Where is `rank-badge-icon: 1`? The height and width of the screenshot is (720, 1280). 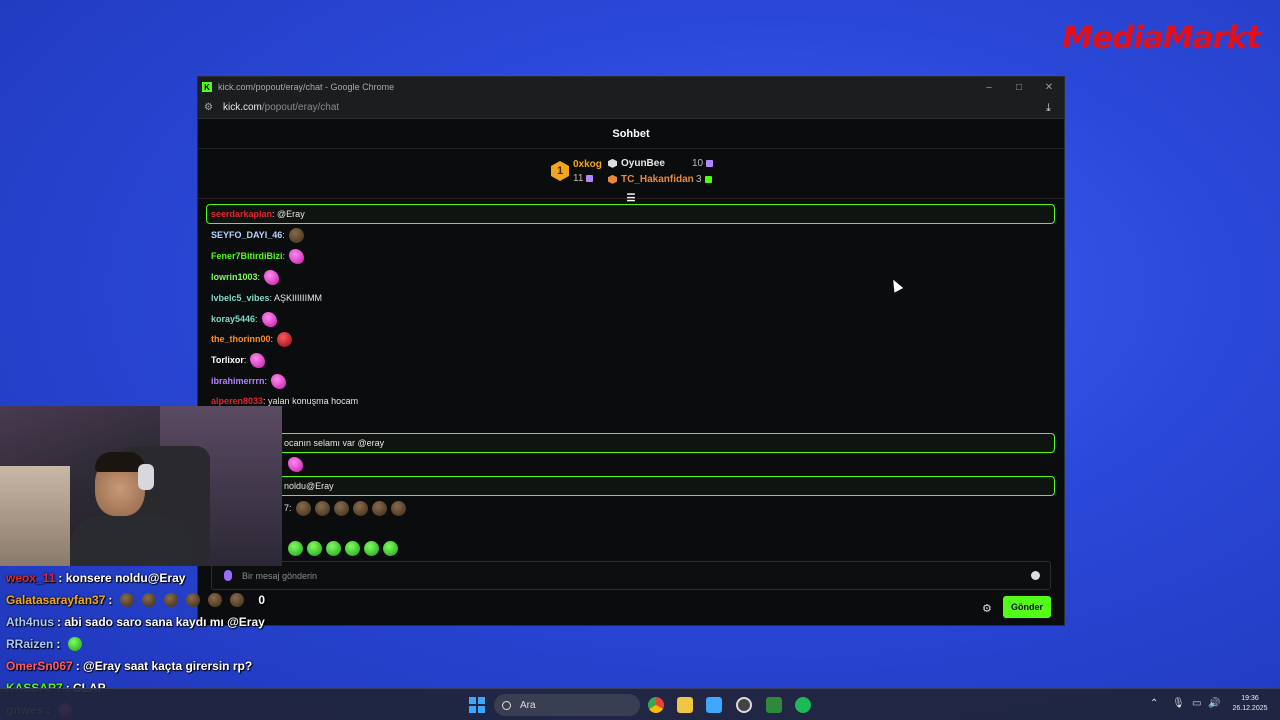
rank-badge-icon: 1 is located at coordinates (560, 171).